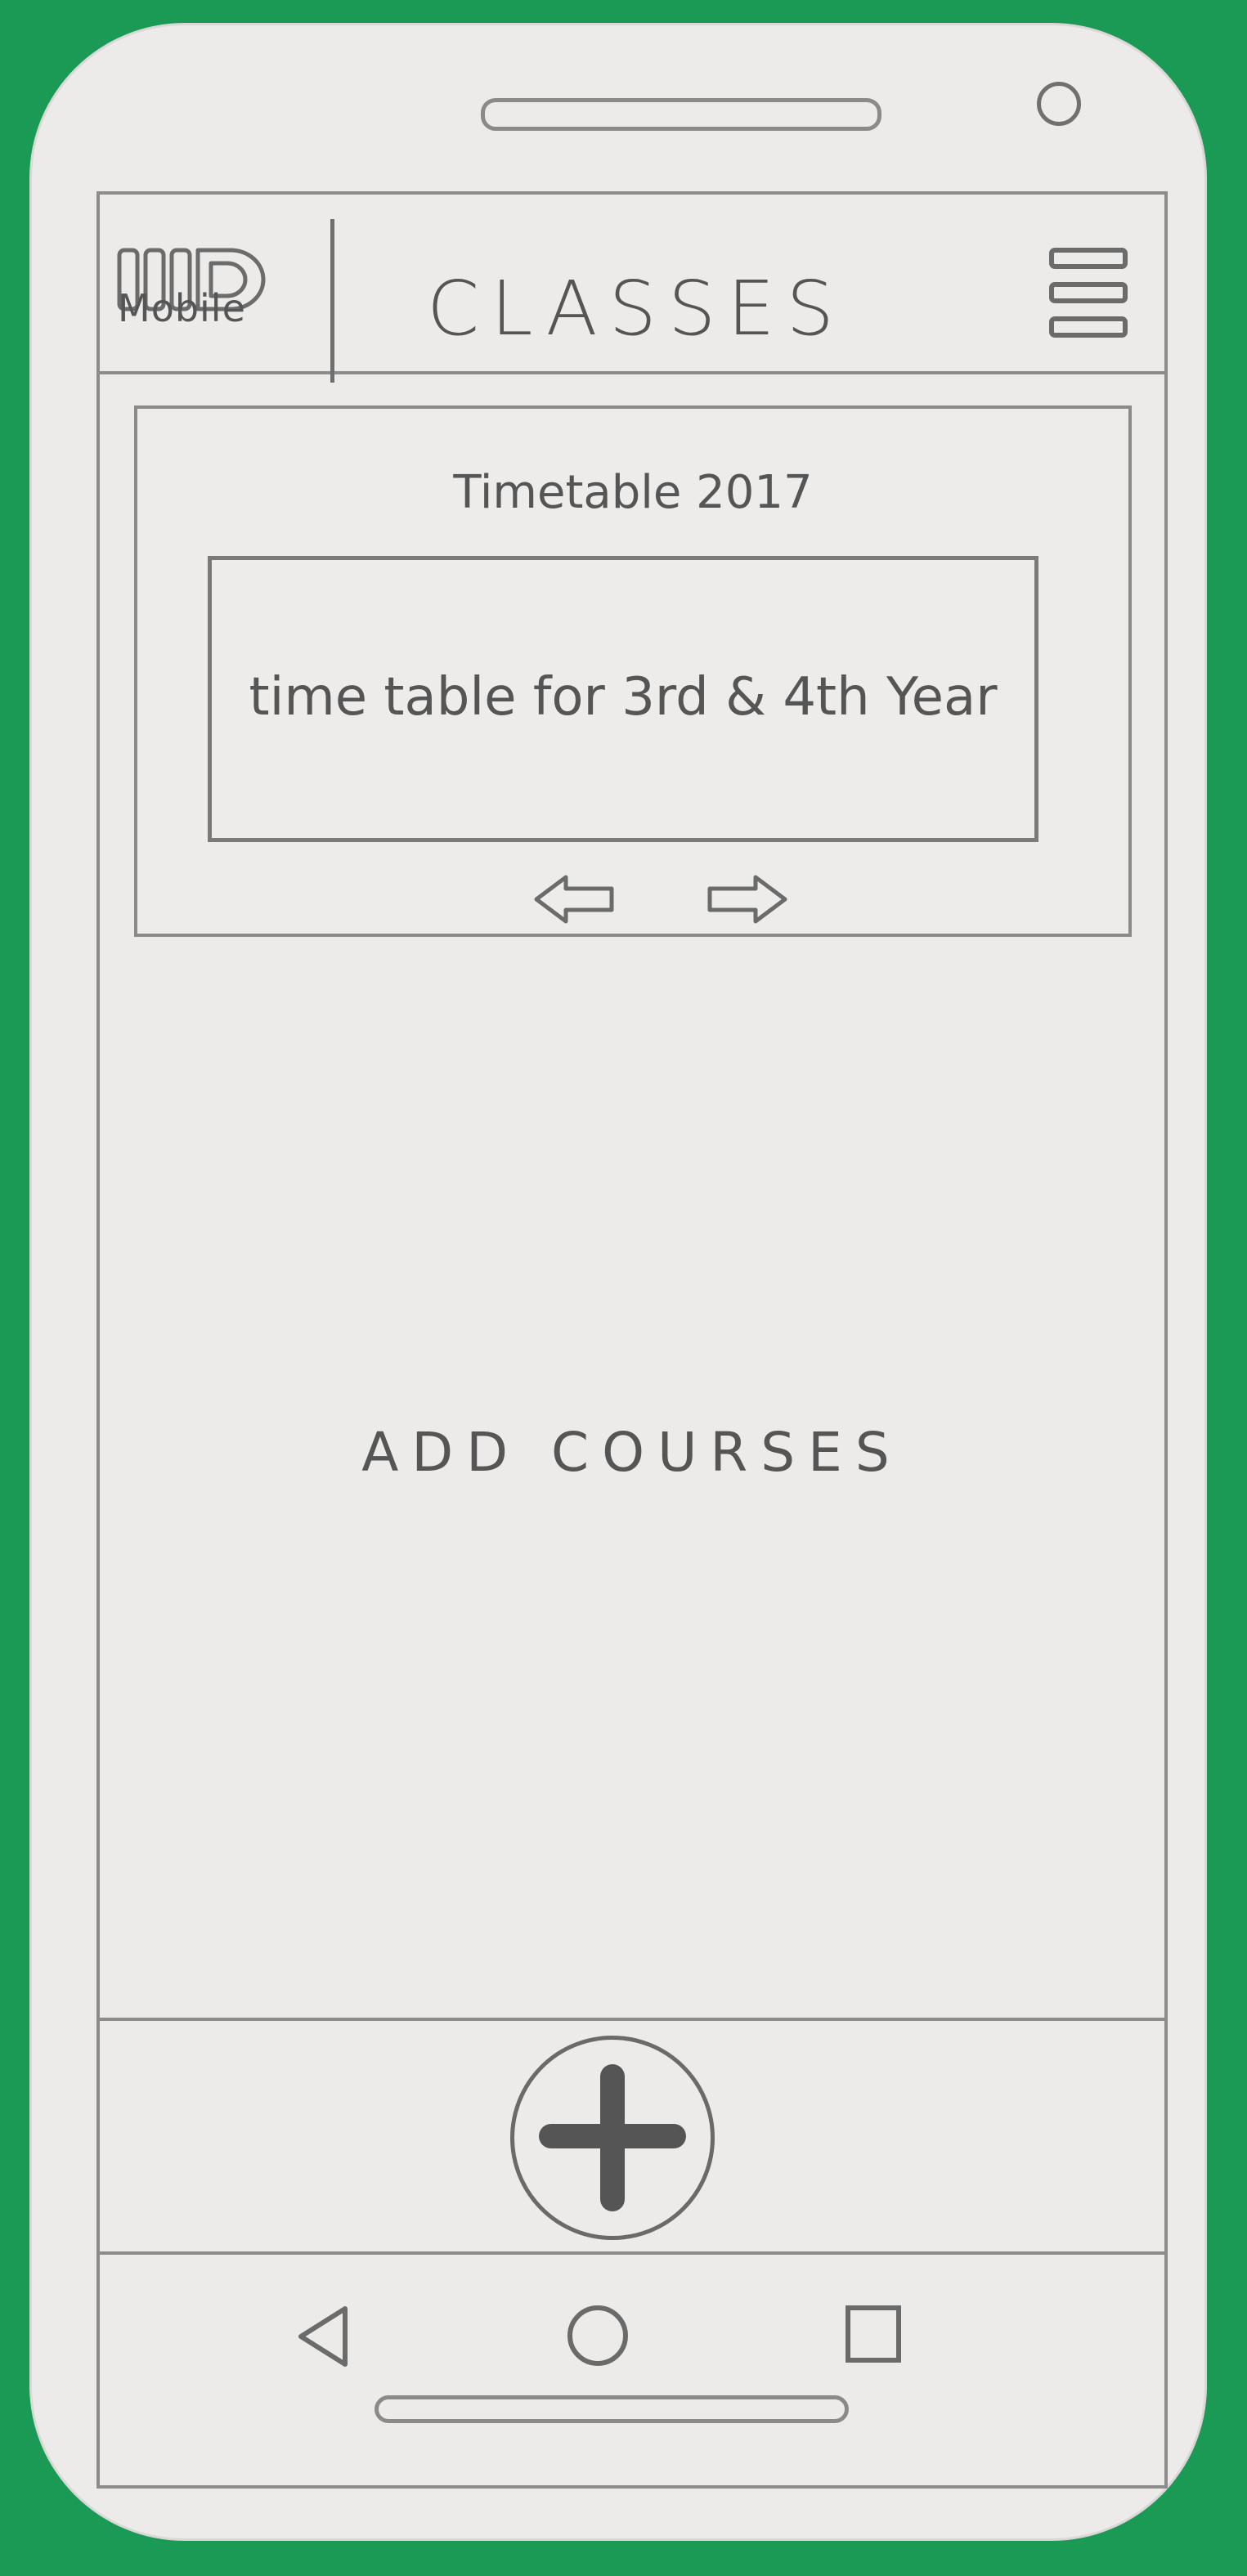  I want to click on home-indicator, so click(612, 2409).